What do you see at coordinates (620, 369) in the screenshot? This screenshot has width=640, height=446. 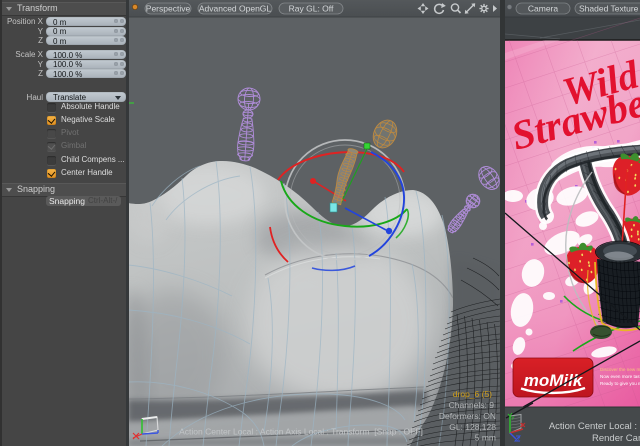 I see `svg-text: Discover the new moMilk.` at bounding box center [620, 369].